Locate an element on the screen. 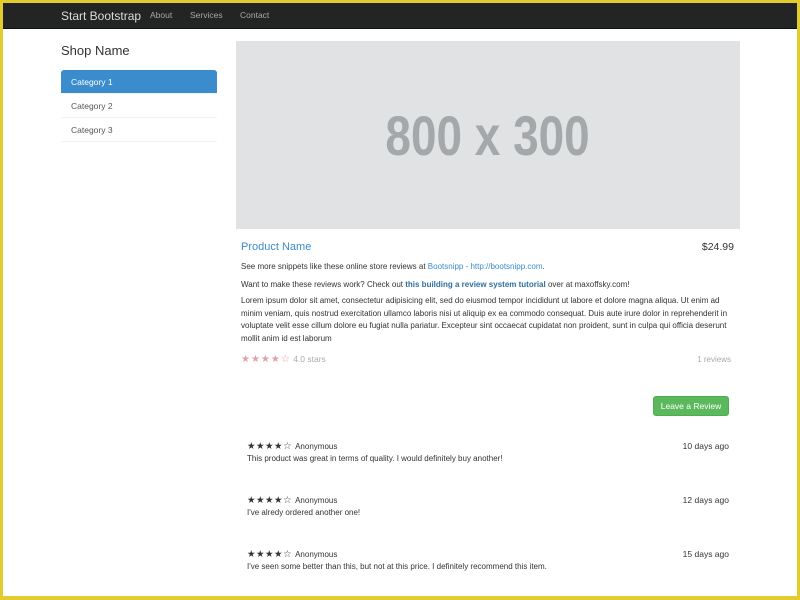 Image resolution: width=800 pixels, height=600 pixels. nav-link-about: About is located at coordinates (161, 15).